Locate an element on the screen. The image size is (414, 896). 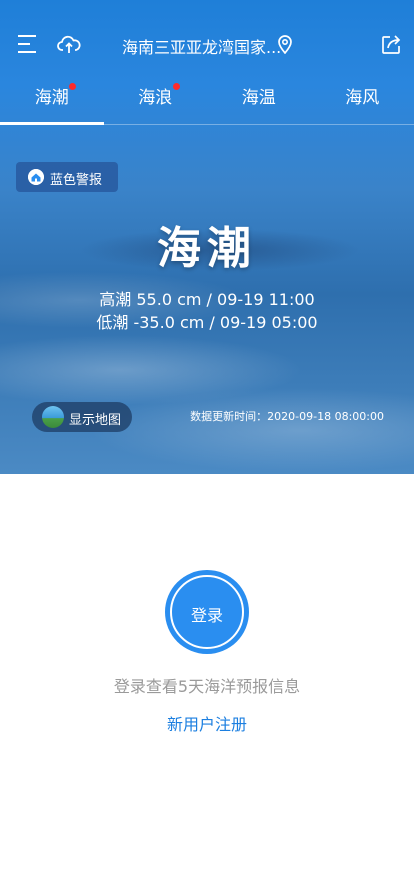
login-button: 登录 is located at coordinates (207, 612).